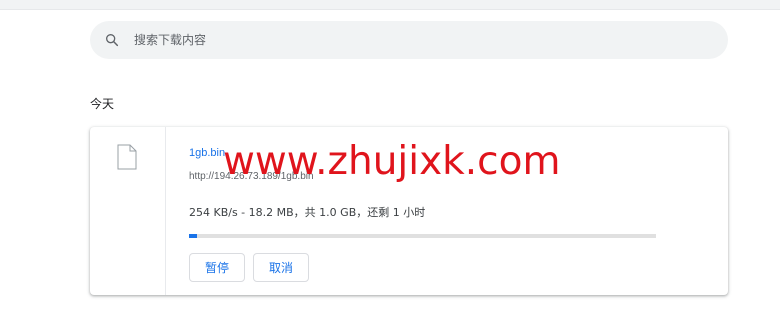  What do you see at coordinates (414, 40) in the screenshot?
I see `search-input` at bounding box center [414, 40].